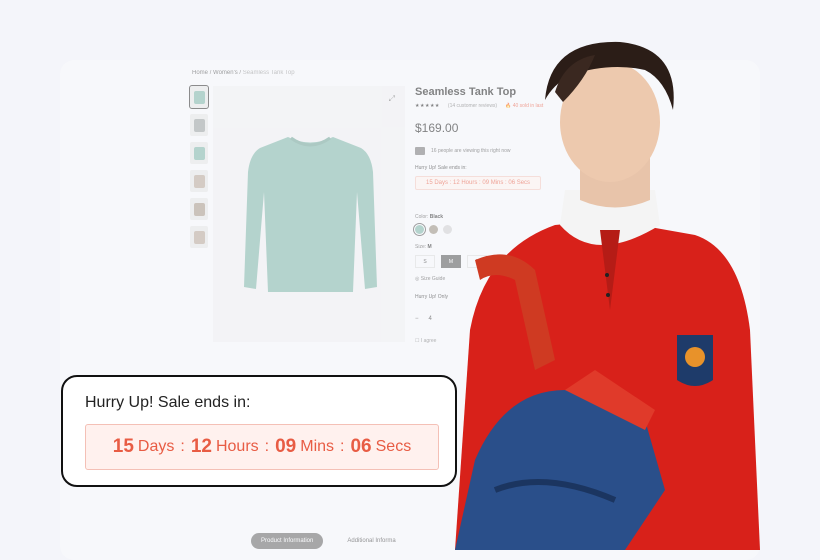 The image size is (820, 560). What do you see at coordinates (201, 446) in the screenshot?
I see `countdown-hours: 12` at bounding box center [201, 446].